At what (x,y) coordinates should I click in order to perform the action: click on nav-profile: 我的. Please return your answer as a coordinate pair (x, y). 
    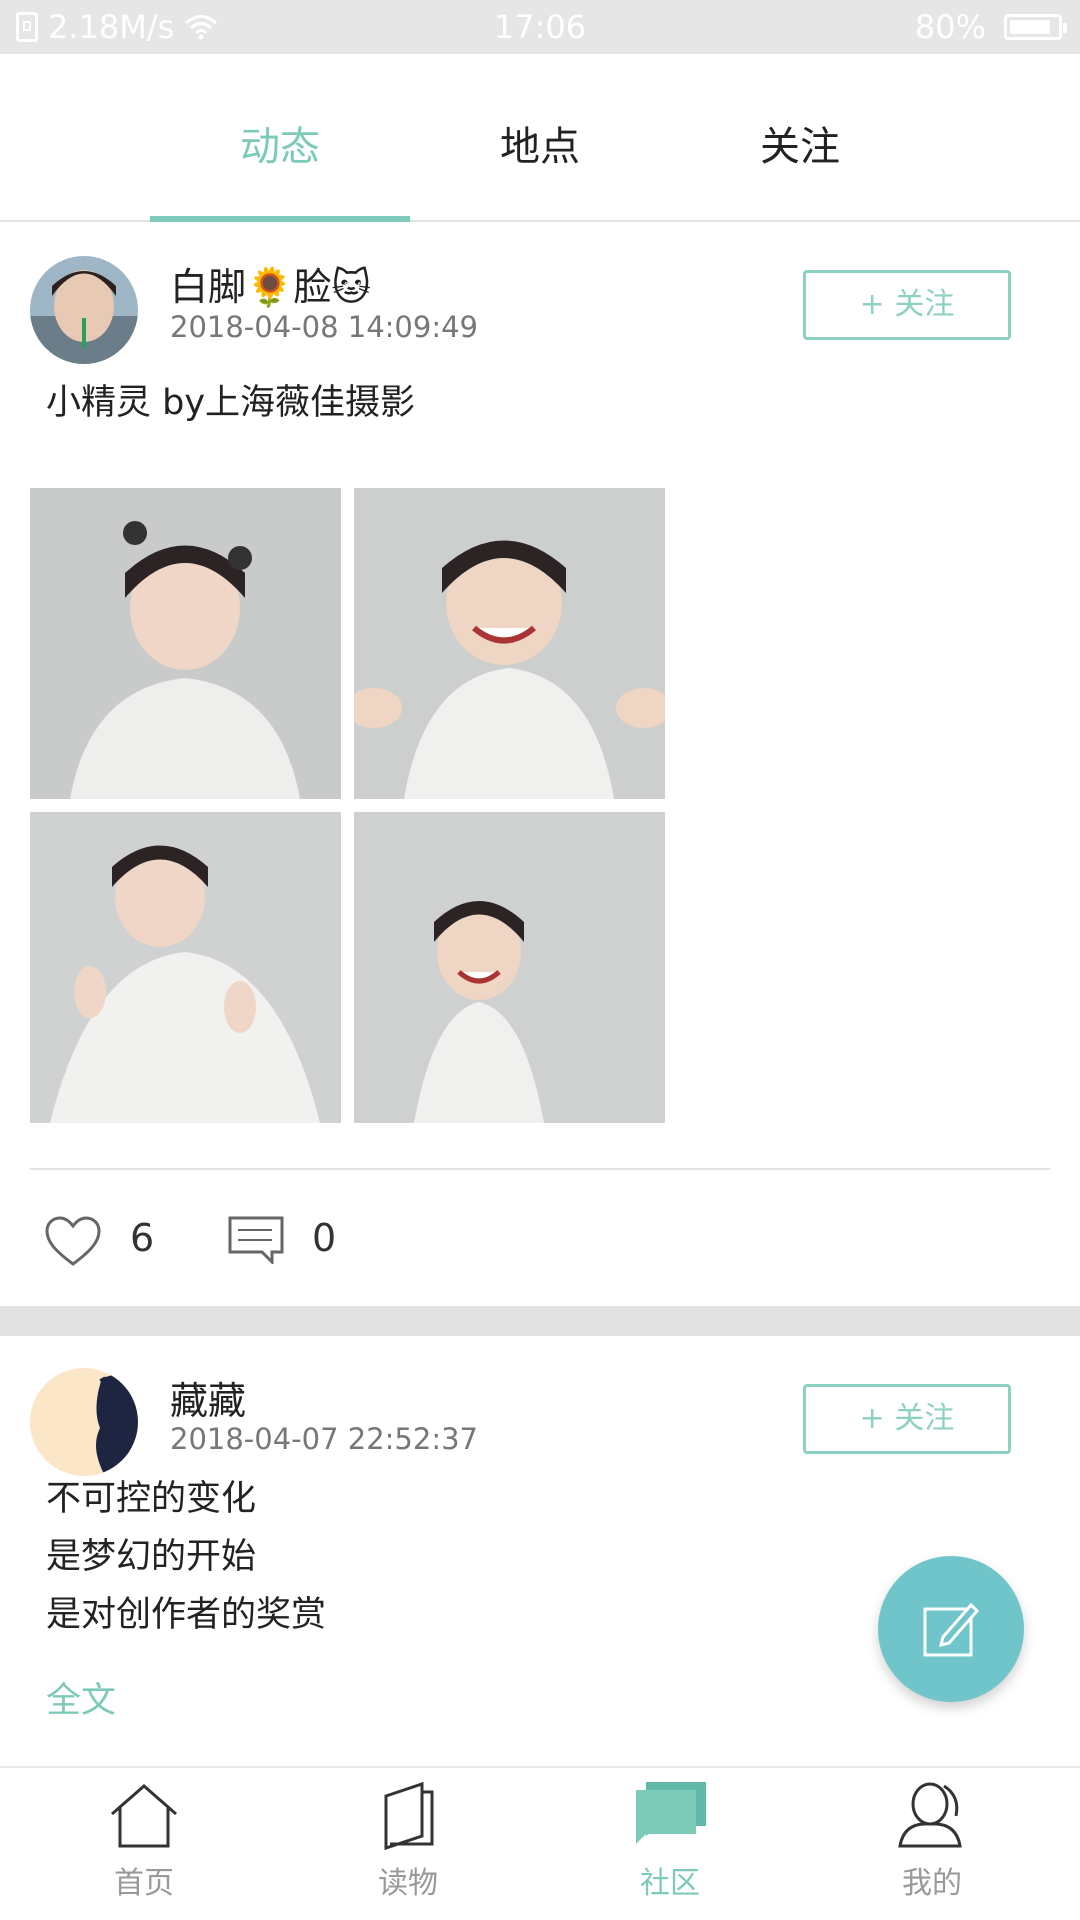
    Looking at the image, I should click on (932, 1841).